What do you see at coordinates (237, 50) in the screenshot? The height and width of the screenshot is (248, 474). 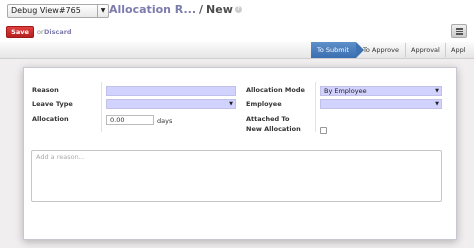 I see `status-bar: To Submit To Approve Approval Appl` at bounding box center [237, 50].